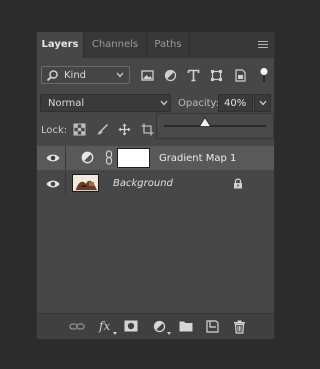 The width and height of the screenshot is (320, 369). I want to click on lock-position-icon, so click(124, 129).